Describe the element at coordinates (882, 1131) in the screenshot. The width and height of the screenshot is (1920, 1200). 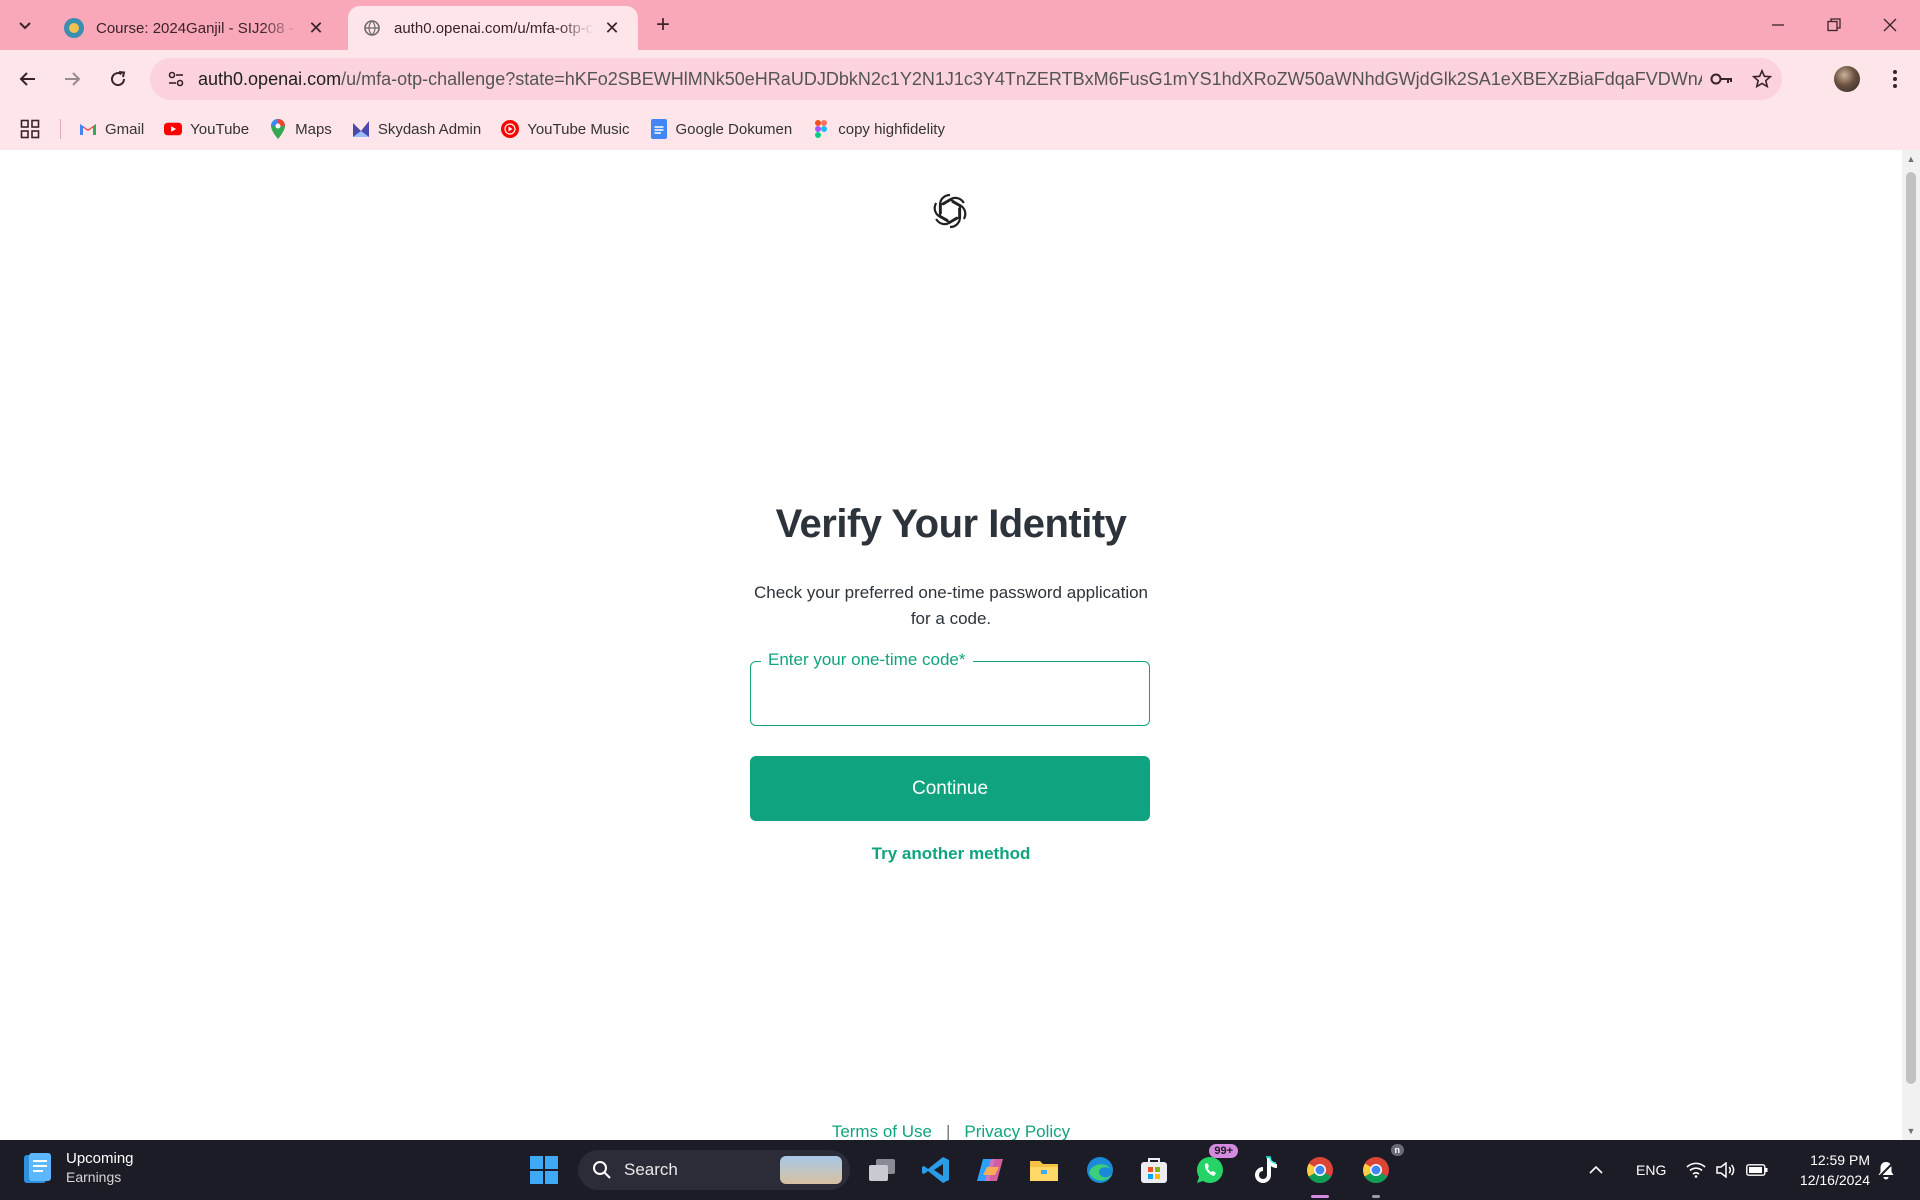
I see `terms-link: Terms of Use` at that location.